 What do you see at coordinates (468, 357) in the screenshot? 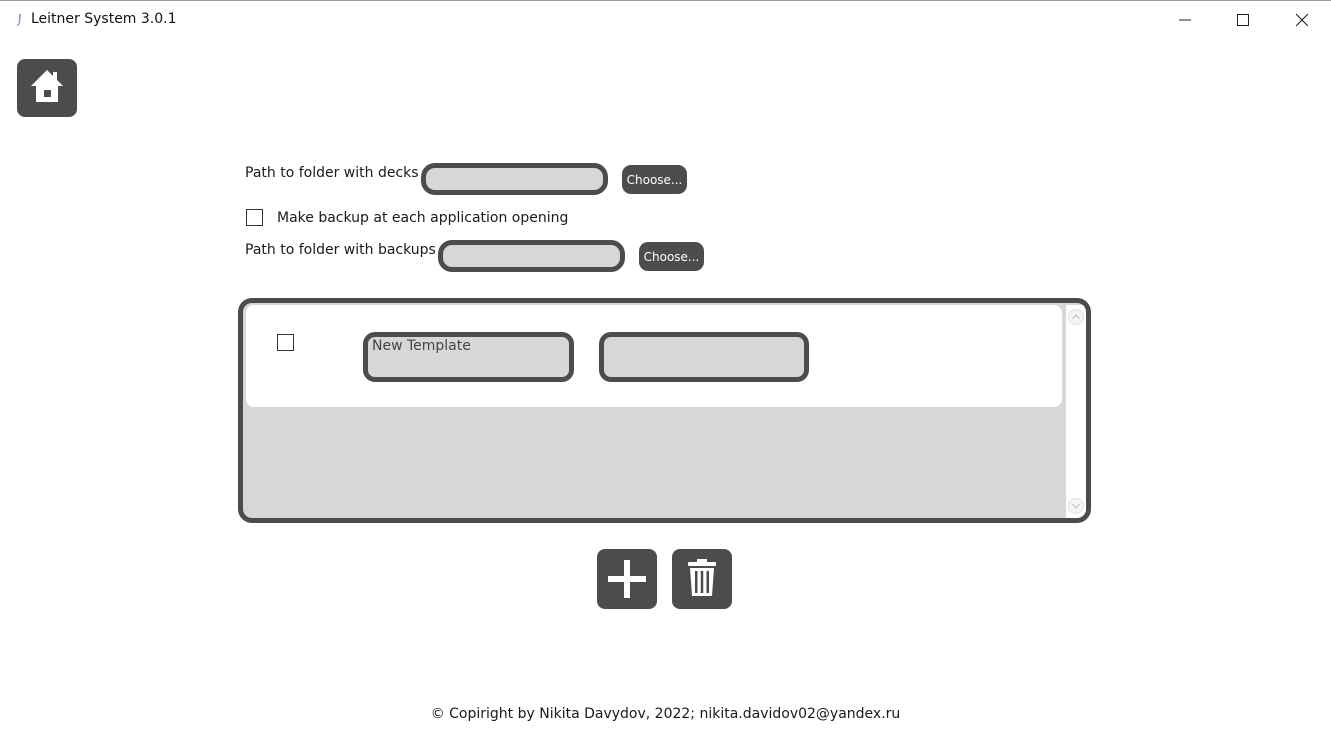
I see `template-name-input` at bounding box center [468, 357].